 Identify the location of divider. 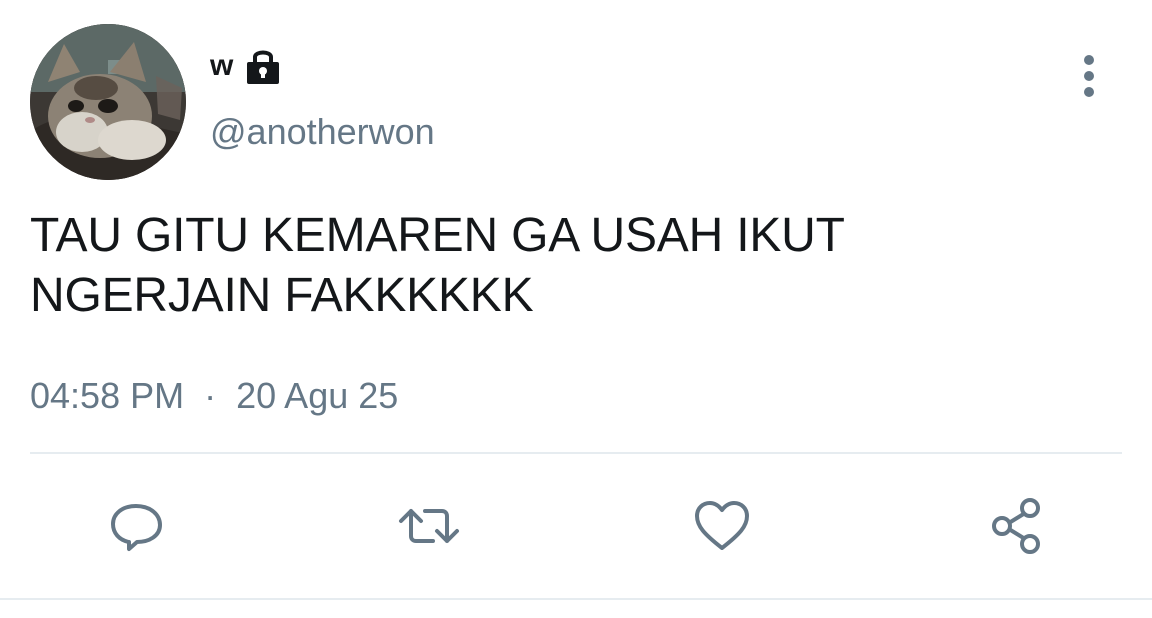
(576, 453).